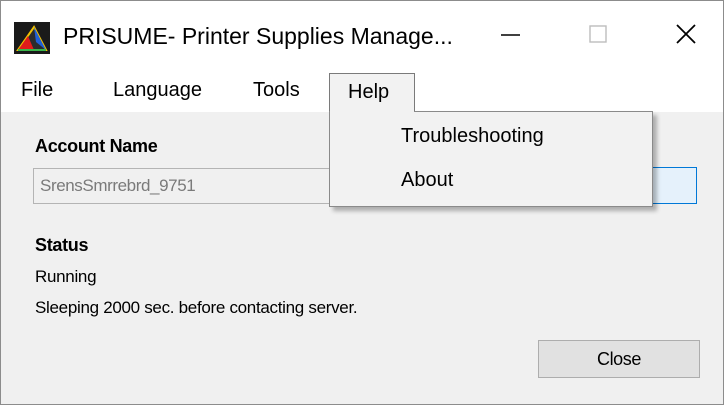 The height and width of the screenshot is (405, 724). Describe the element at coordinates (66, 276) in the screenshot. I see `status-state: Running` at that location.